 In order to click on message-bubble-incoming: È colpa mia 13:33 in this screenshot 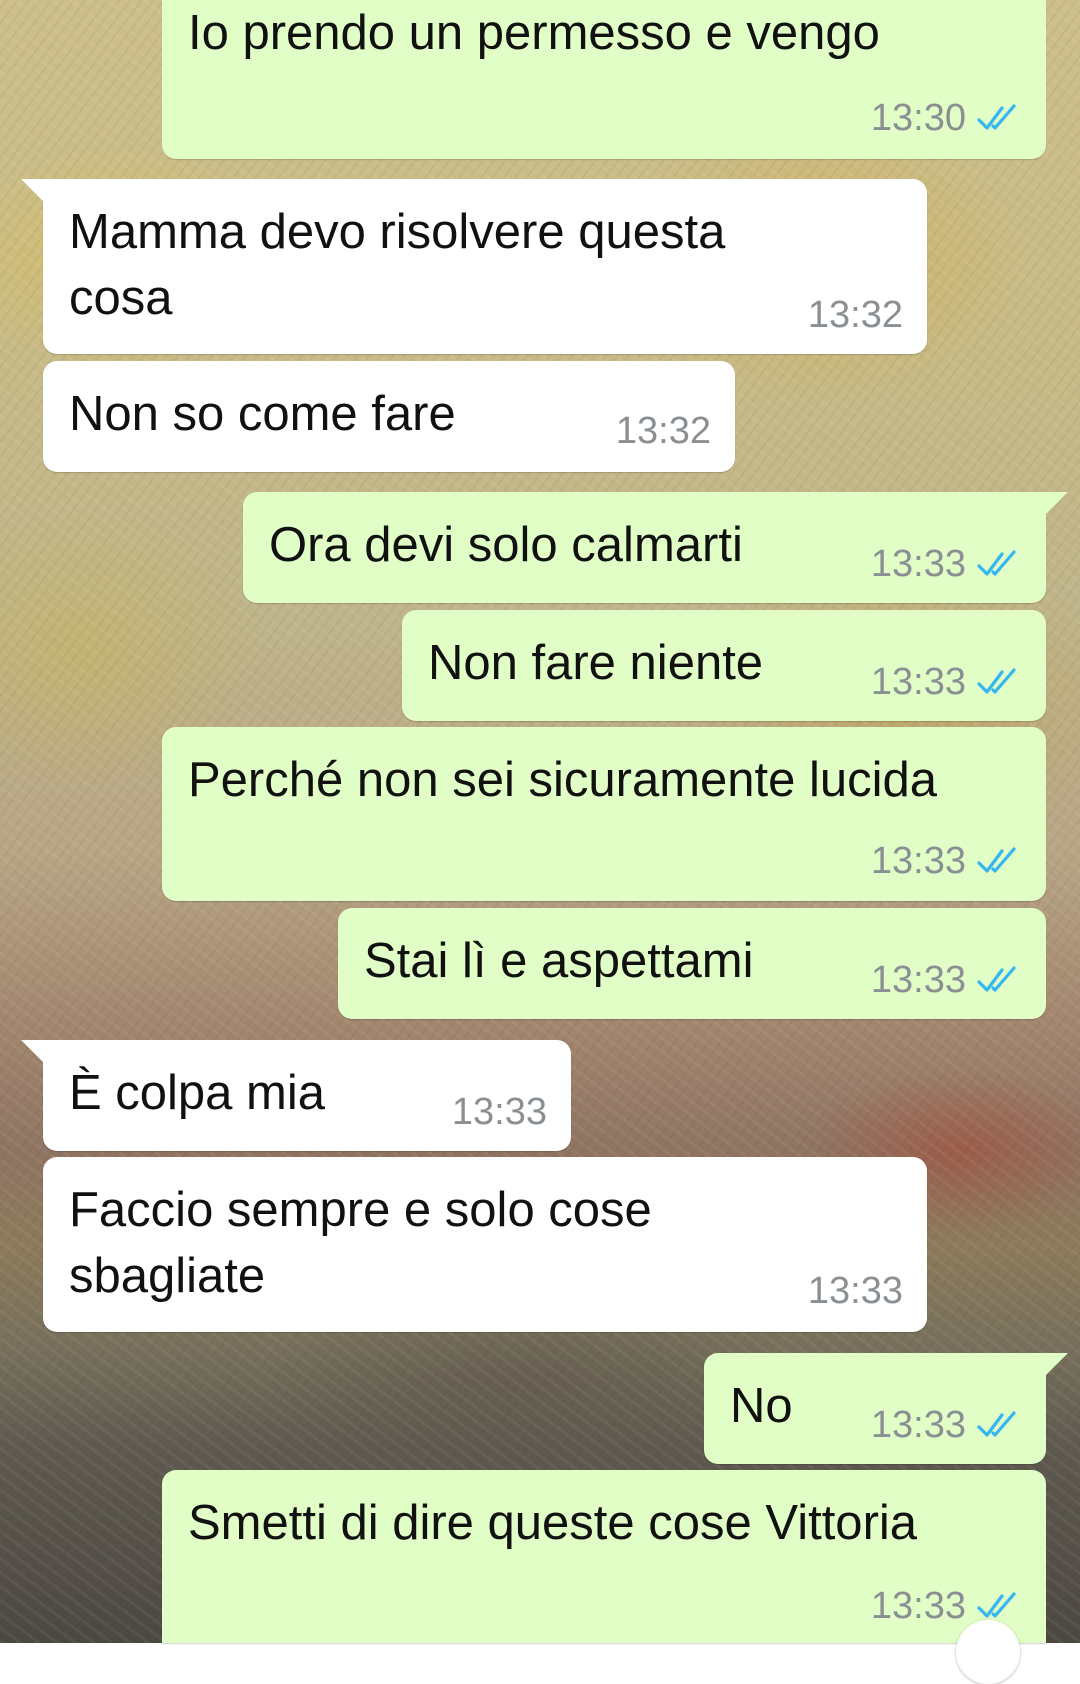, I will do `click(296, 1095)`.